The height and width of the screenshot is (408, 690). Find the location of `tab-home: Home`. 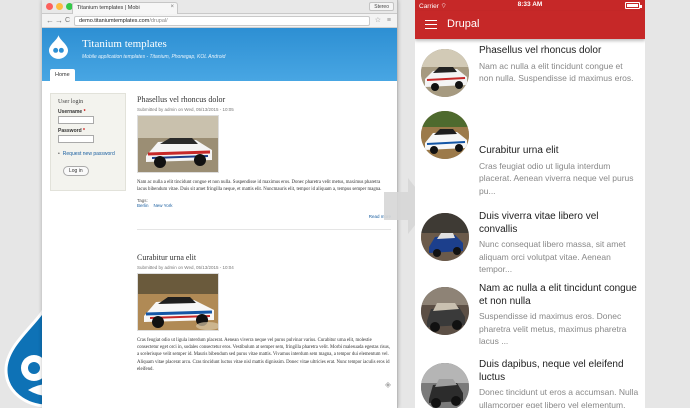

tab-home: Home is located at coordinates (62, 75).